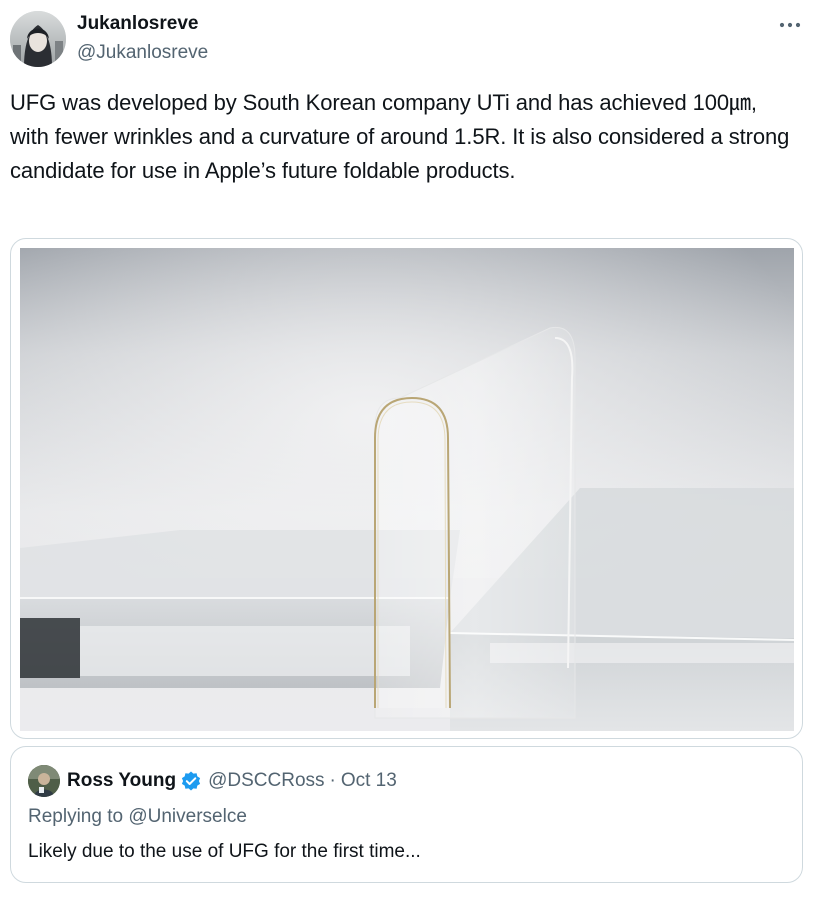  Describe the element at coordinates (142, 53) in the screenshot. I see `author-handle: @Jukanlosreve` at that location.